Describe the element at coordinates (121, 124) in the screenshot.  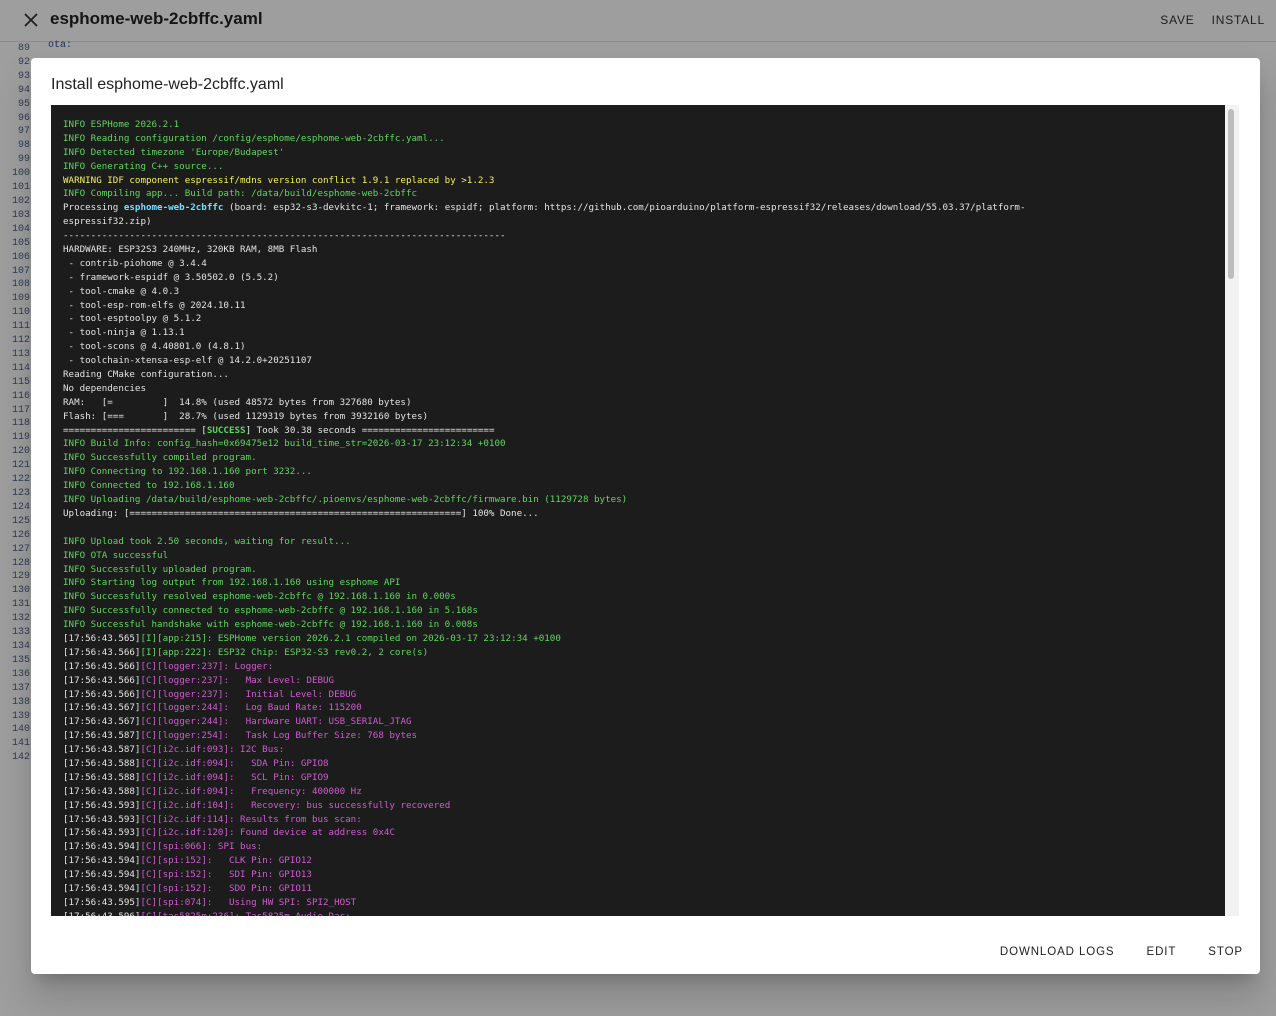
I see `log-line: INFO ESPHome 2026.2.1` at that location.